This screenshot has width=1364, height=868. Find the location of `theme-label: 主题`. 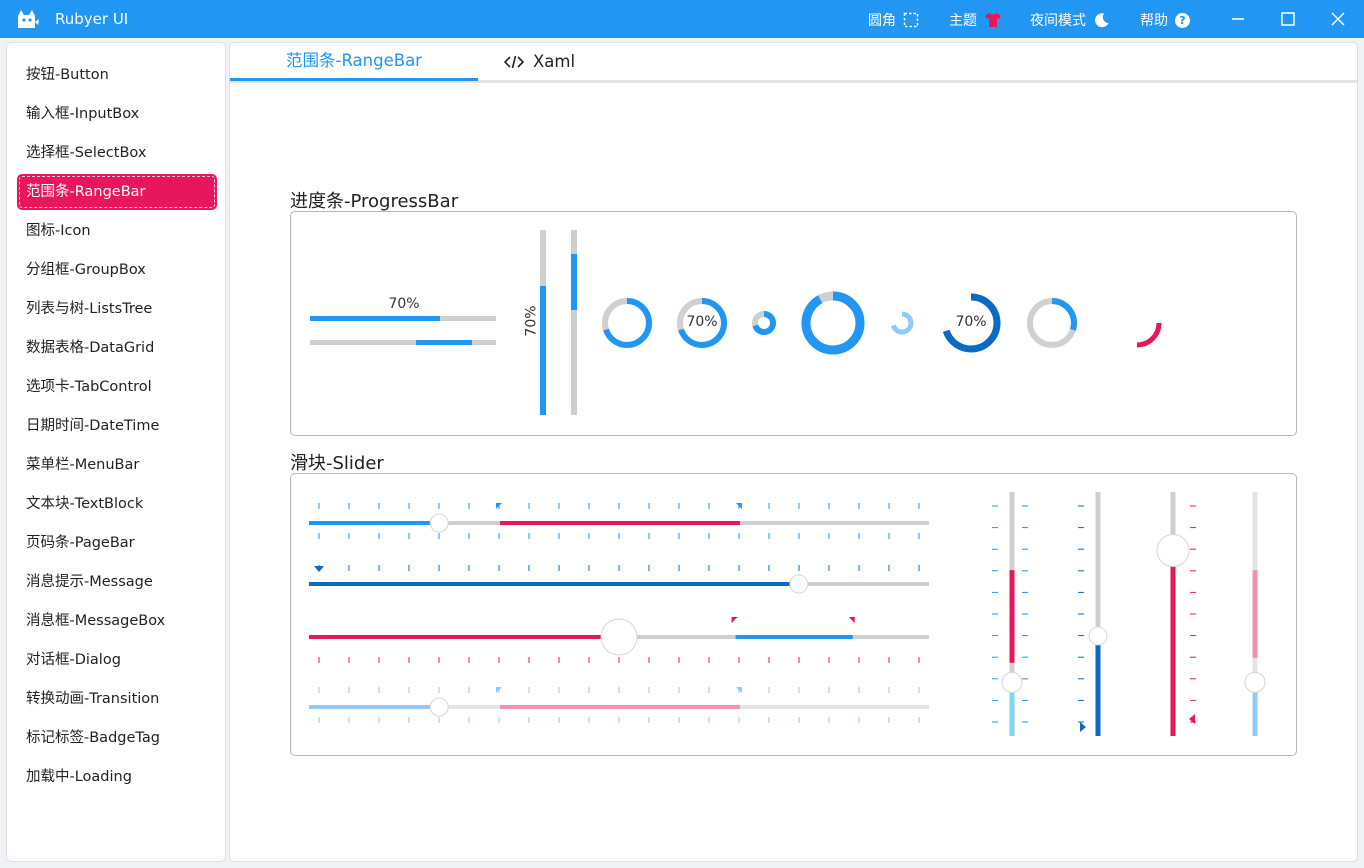

theme-label: 主题 is located at coordinates (963, 21).